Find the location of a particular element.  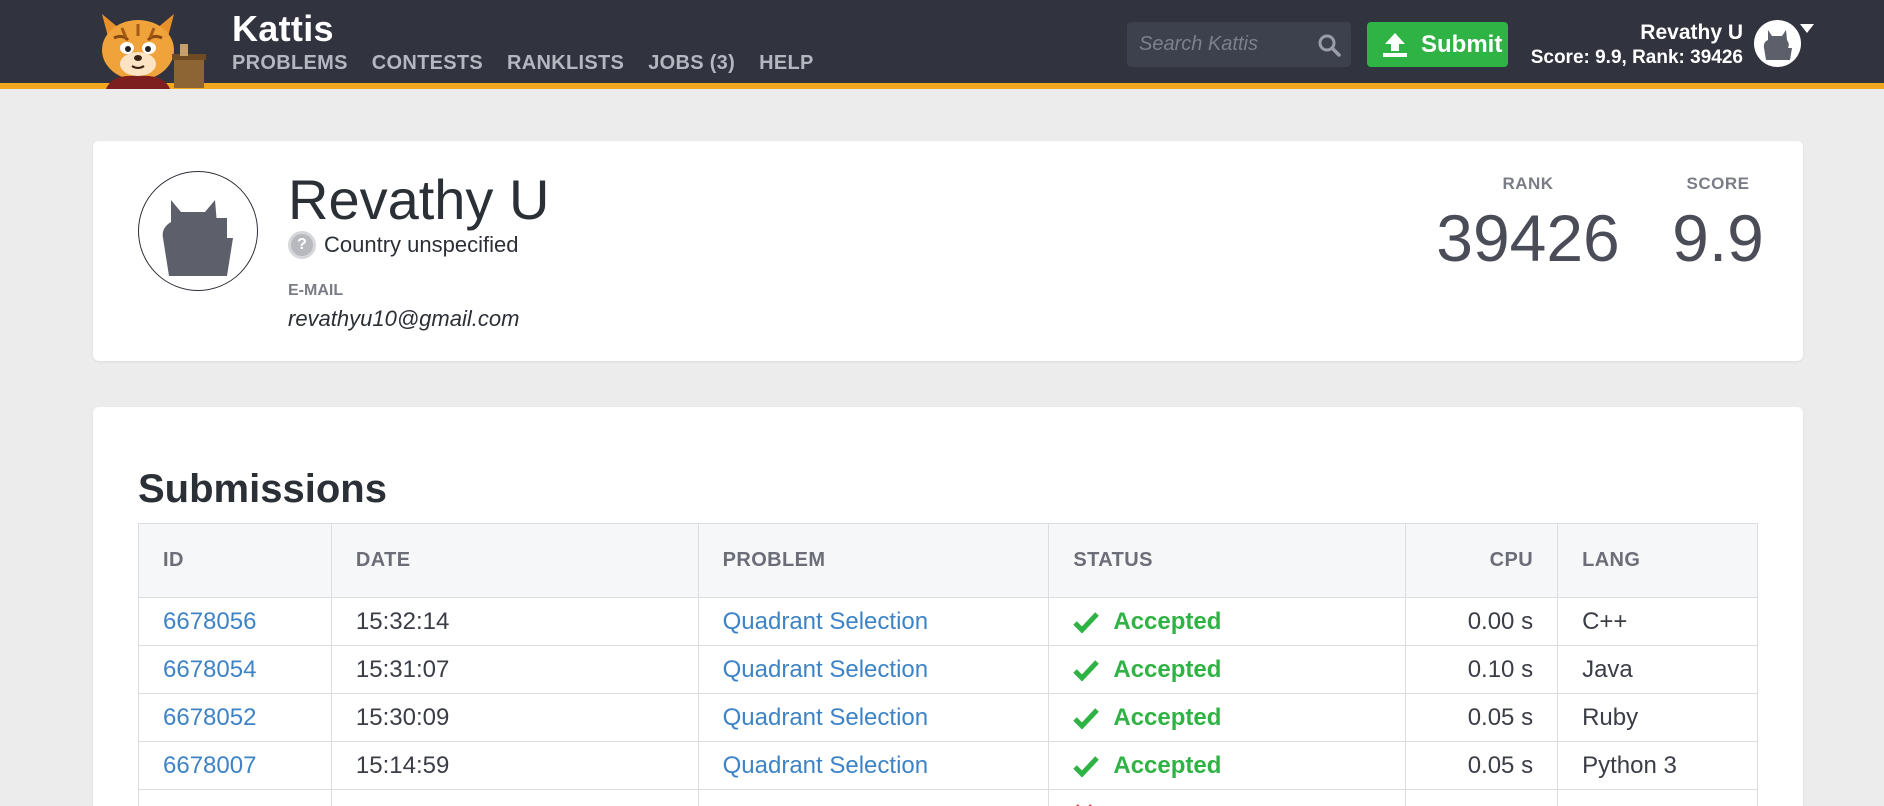

search-box is located at coordinates (1239, 44).